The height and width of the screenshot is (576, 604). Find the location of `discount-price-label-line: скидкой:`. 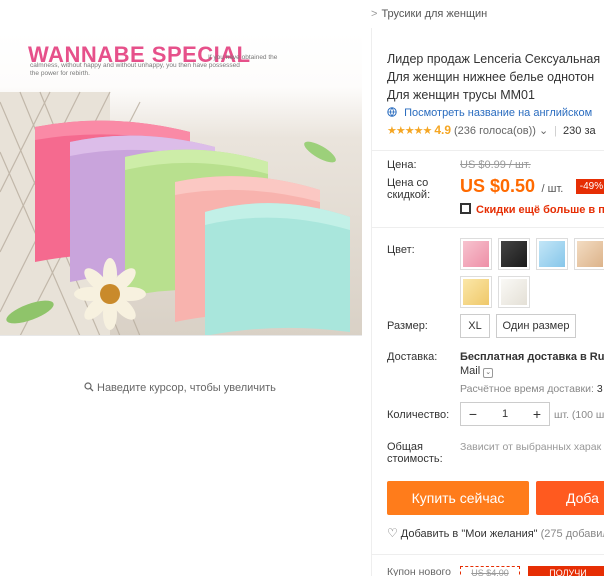

discount-price-label-line: скидкой: is located at coordinates (409, 195).